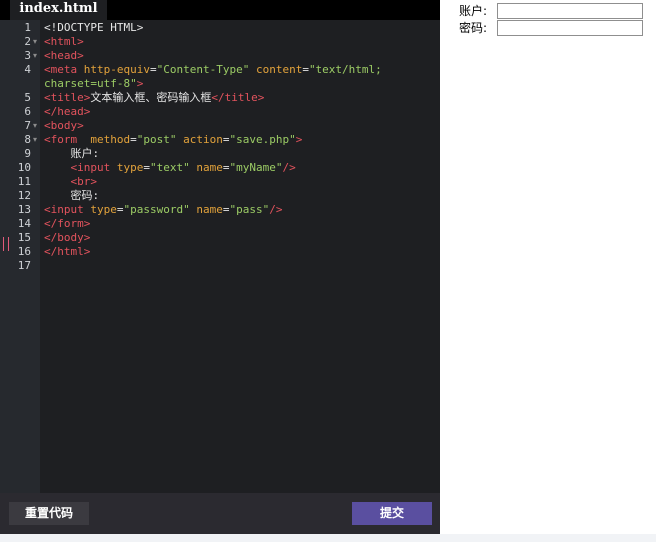 The image size is (656, 542). I want to click on code-line-6: </head>, so click(67, 111).